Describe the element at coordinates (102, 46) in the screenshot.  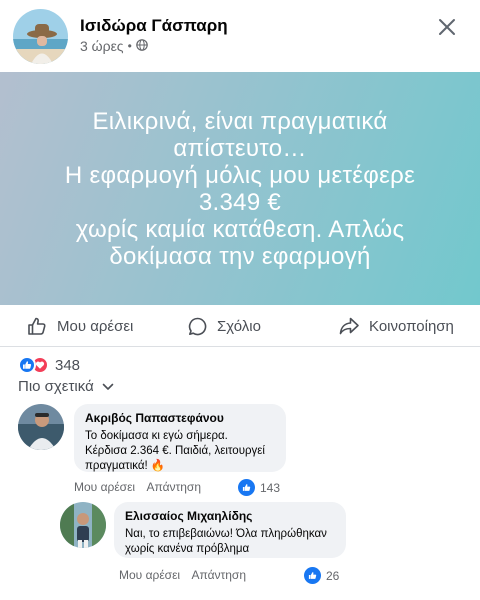
I see `post-time: 3 ώρες` at that location.